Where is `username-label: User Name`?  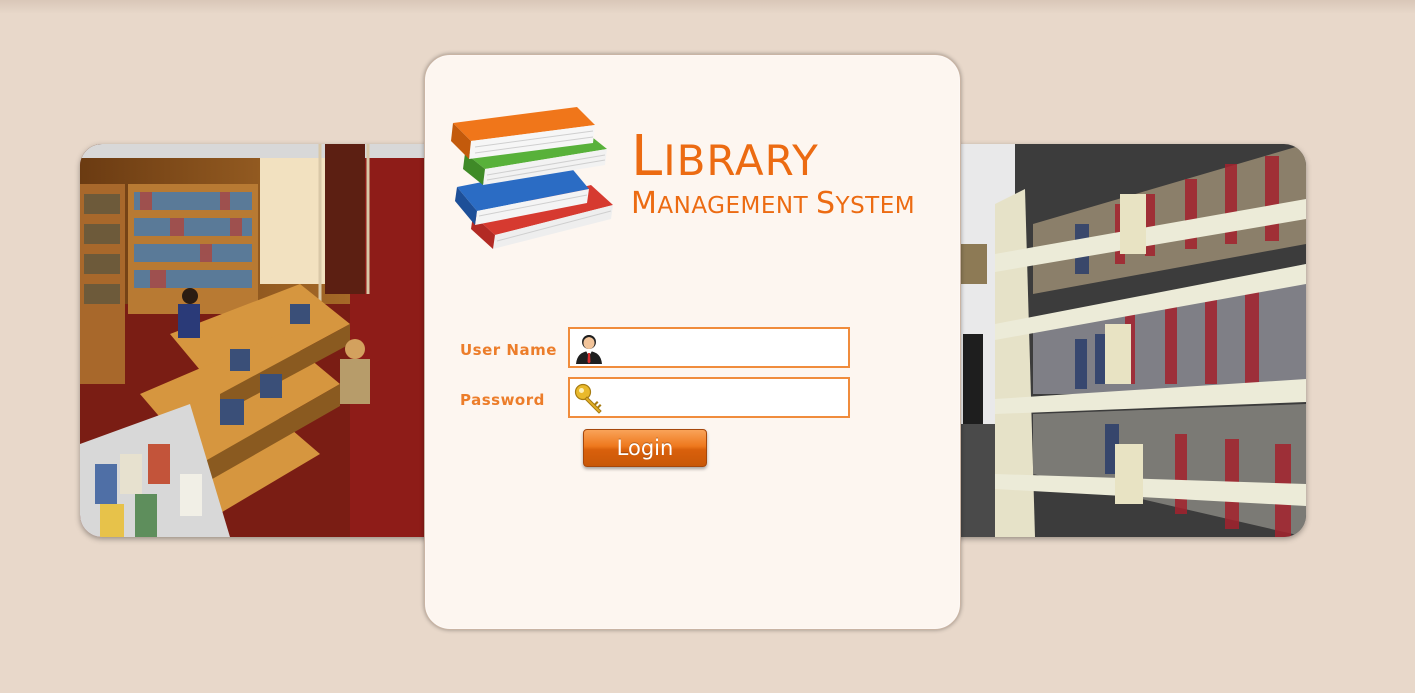 username-label: User Name is located at coordinates (508, 350).